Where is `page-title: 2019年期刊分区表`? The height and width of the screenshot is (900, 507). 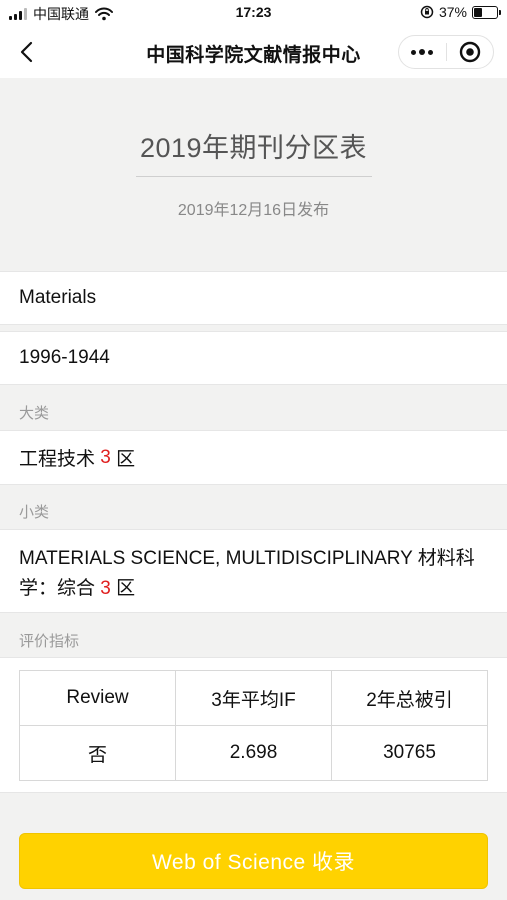 page-title: 2019年期刊分区表 is located at coordinates (253, 148).